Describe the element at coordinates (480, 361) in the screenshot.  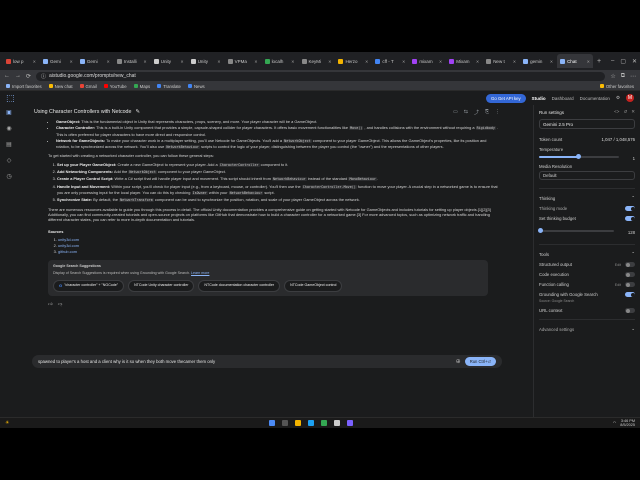
I see `run-button: Run Ctrl+⏎` at that location.